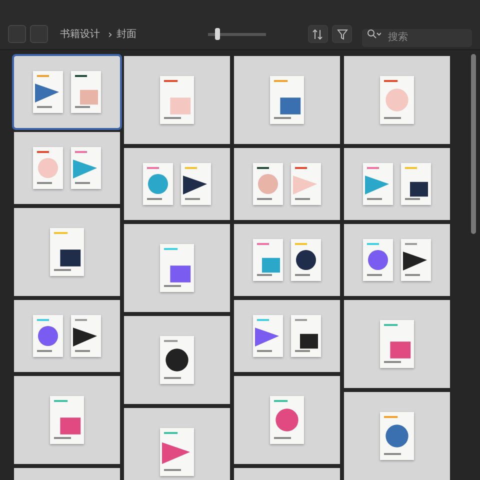 This screenshot has height=480, width=480. I want to click on slider-thumb, so click(217, 34).